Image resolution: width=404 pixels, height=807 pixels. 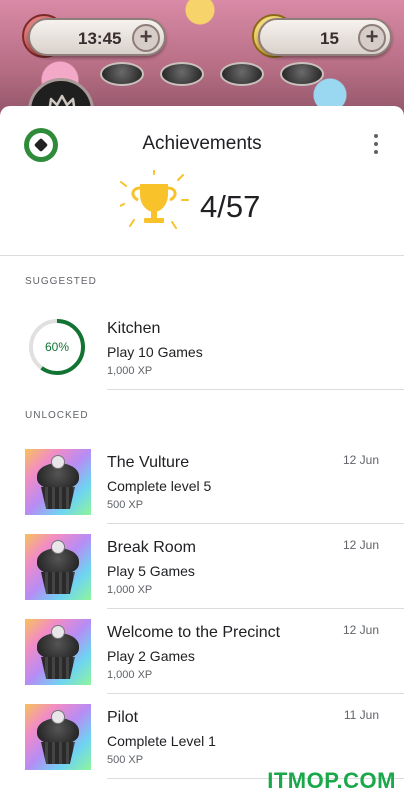 What do you see at coordinates (230, 206) in the screenshot?
I see `achievement-count: 4/57` at bounding box center [230, 206].